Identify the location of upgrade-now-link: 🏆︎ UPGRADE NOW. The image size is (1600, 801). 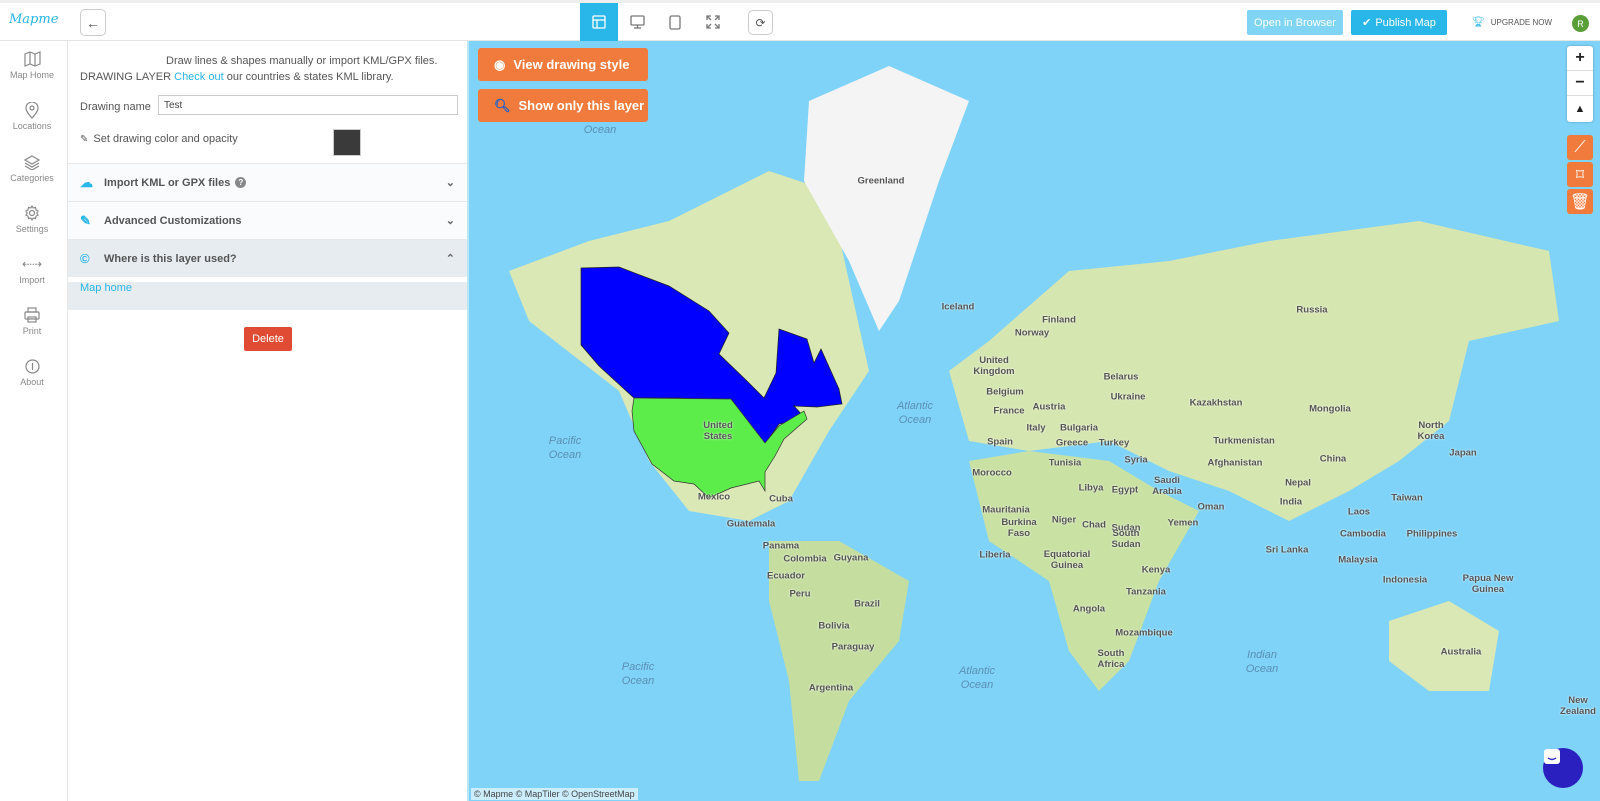
(1512, 22).